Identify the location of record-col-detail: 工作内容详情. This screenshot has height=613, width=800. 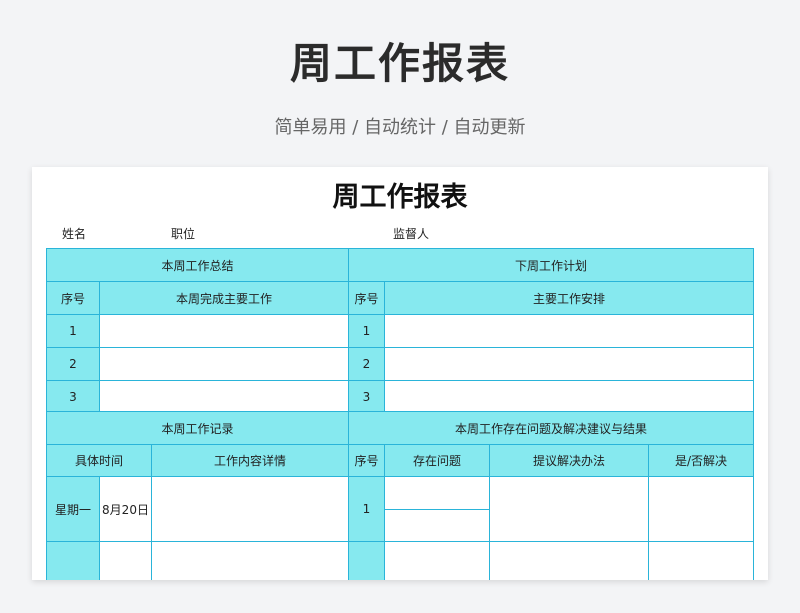
(250, 460).